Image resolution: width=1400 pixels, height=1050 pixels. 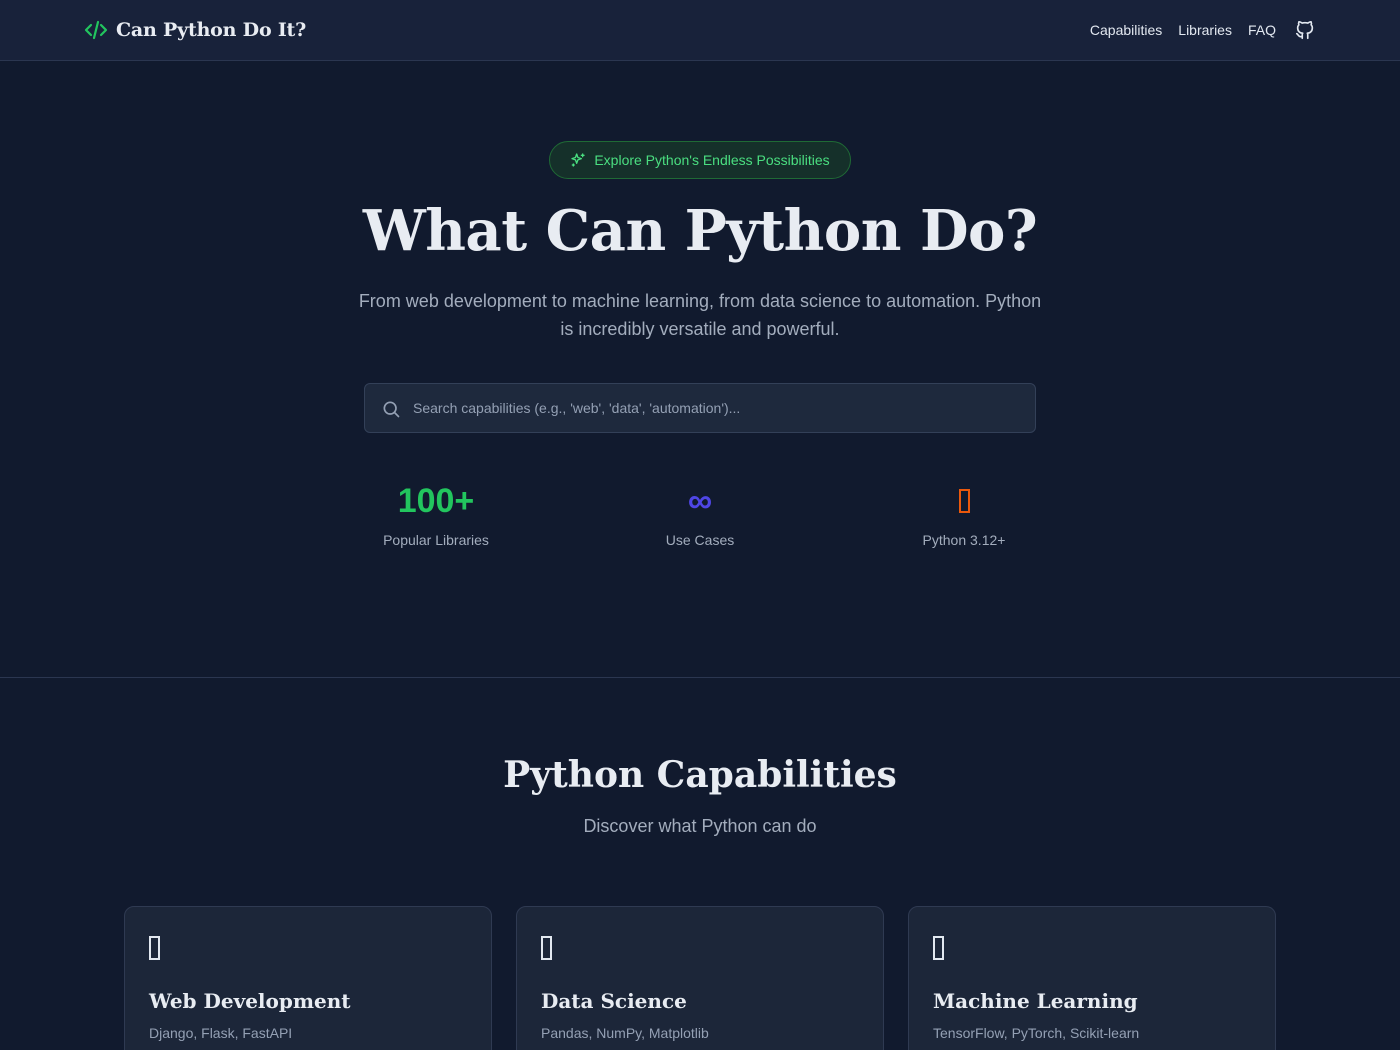 I want to click on stat-label-python-version: Python 3.12+, so click(x=964, y=540).